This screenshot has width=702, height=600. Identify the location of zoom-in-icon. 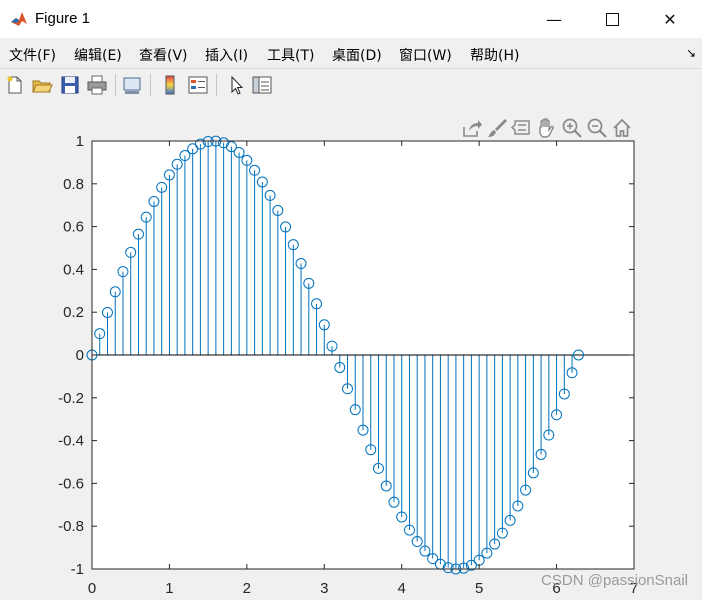
(572, 128).